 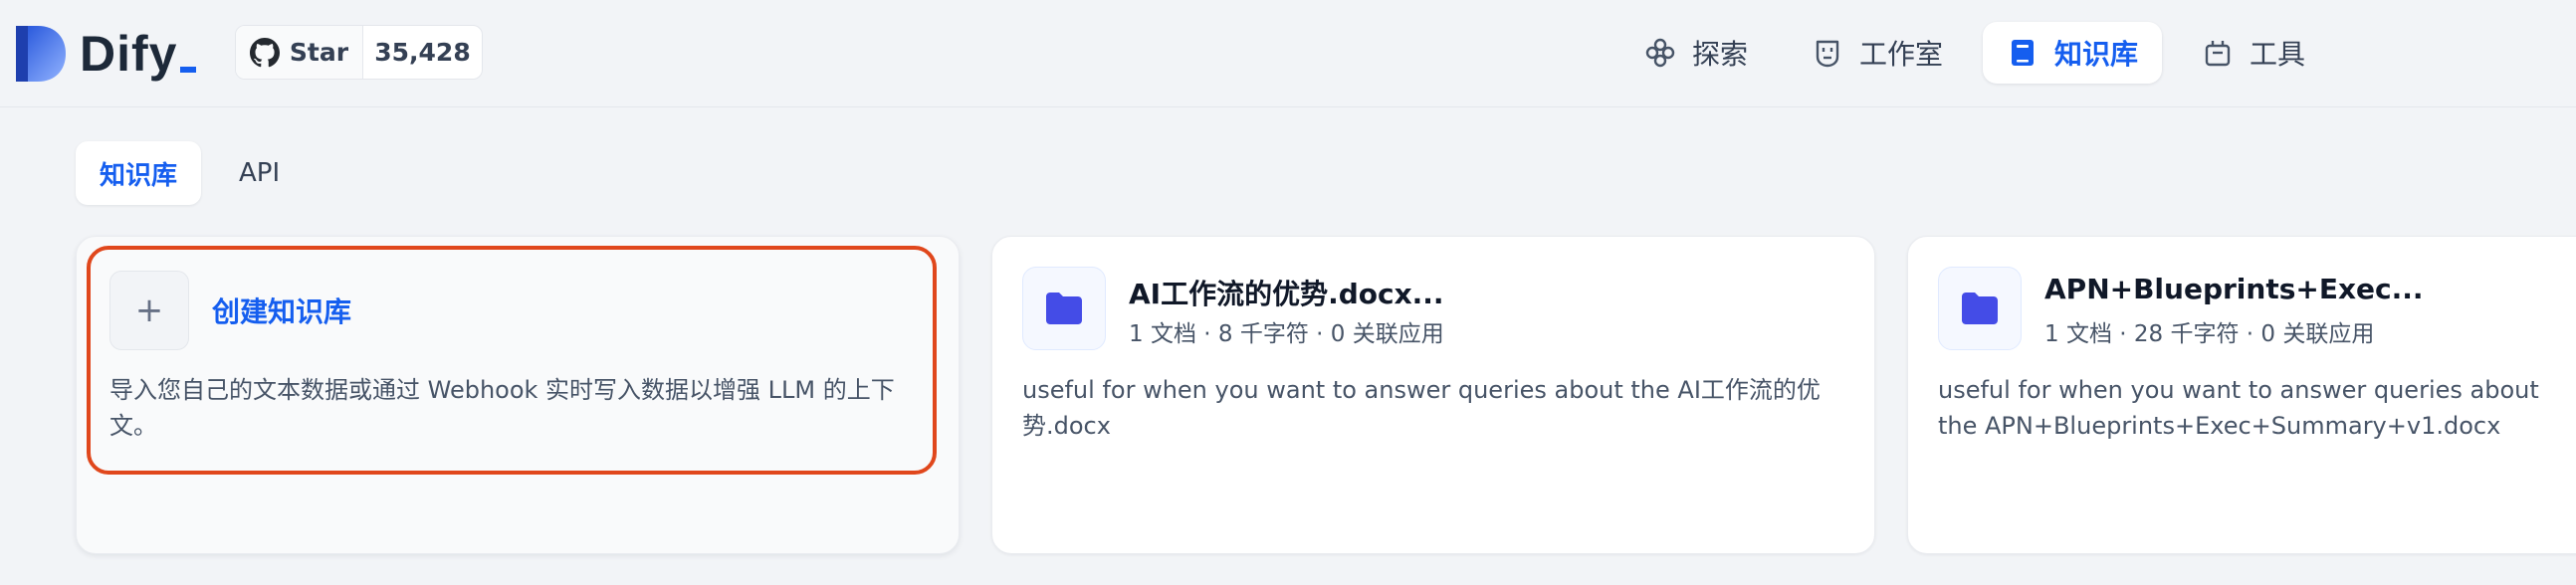 I want to click on nav-item-label: 工作室, so click(x=1901, y=54).